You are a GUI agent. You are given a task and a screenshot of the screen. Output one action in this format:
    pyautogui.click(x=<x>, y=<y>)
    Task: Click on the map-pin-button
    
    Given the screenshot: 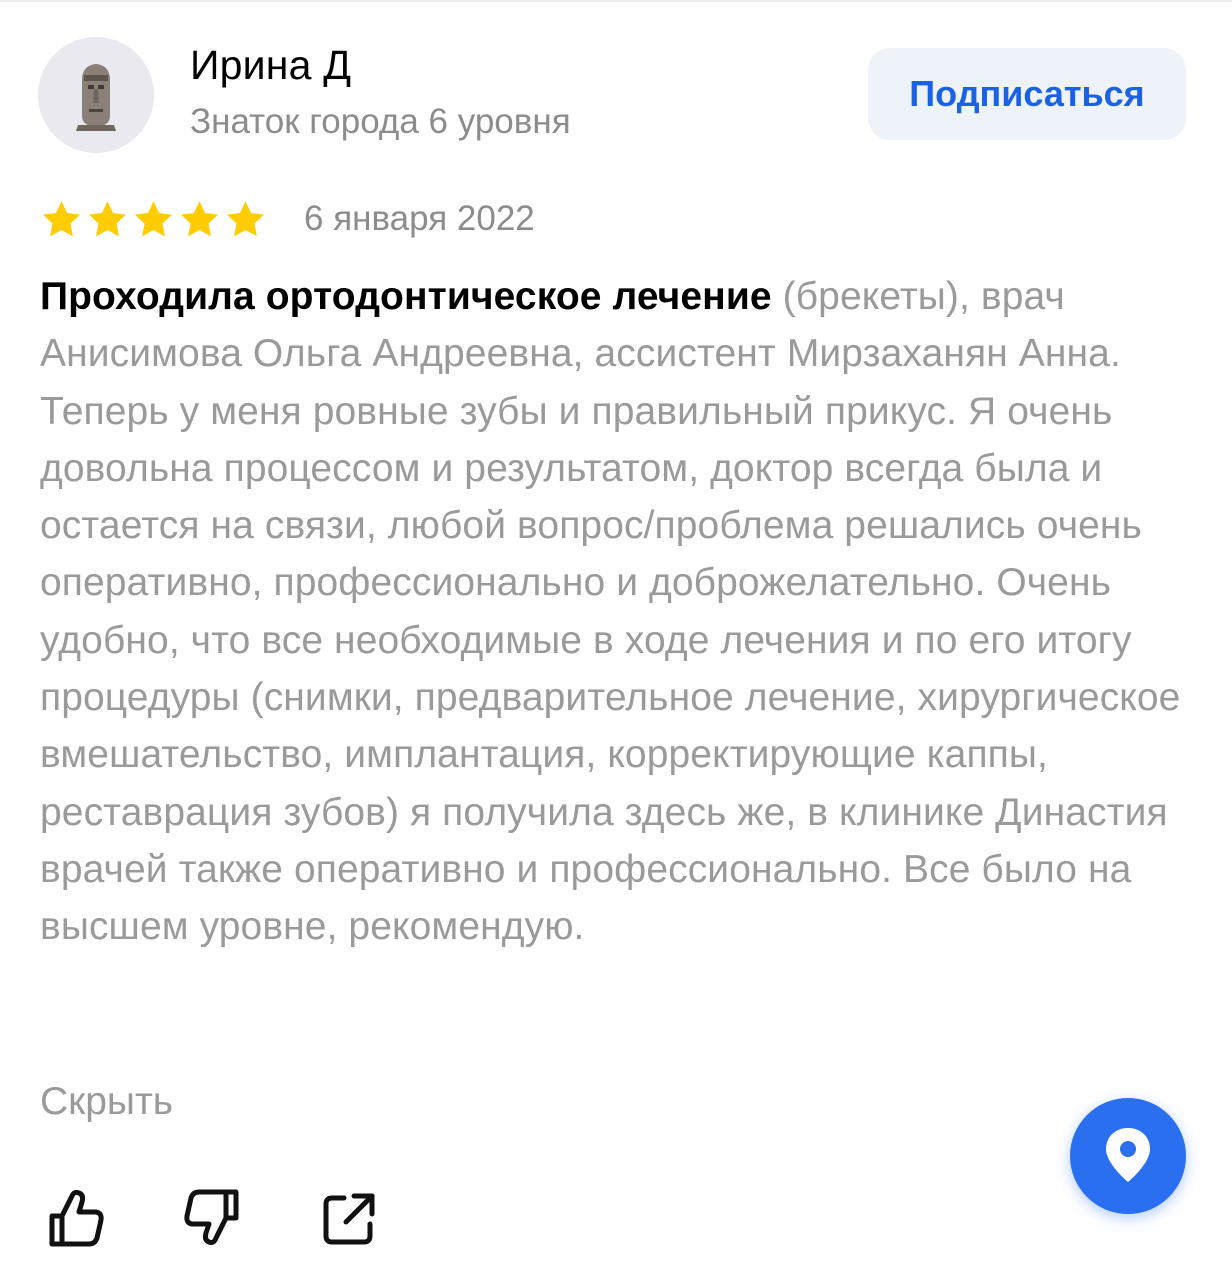 What is the action you would take?
    pyautogui.click(x=1128, y=1156)
    